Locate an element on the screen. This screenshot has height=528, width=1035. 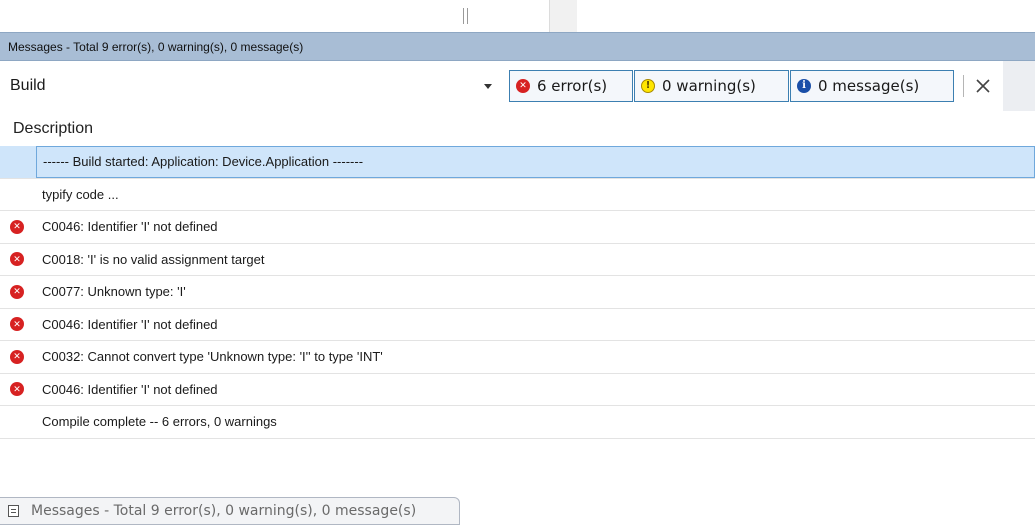
top-strip is located at coordinates (517, 16).